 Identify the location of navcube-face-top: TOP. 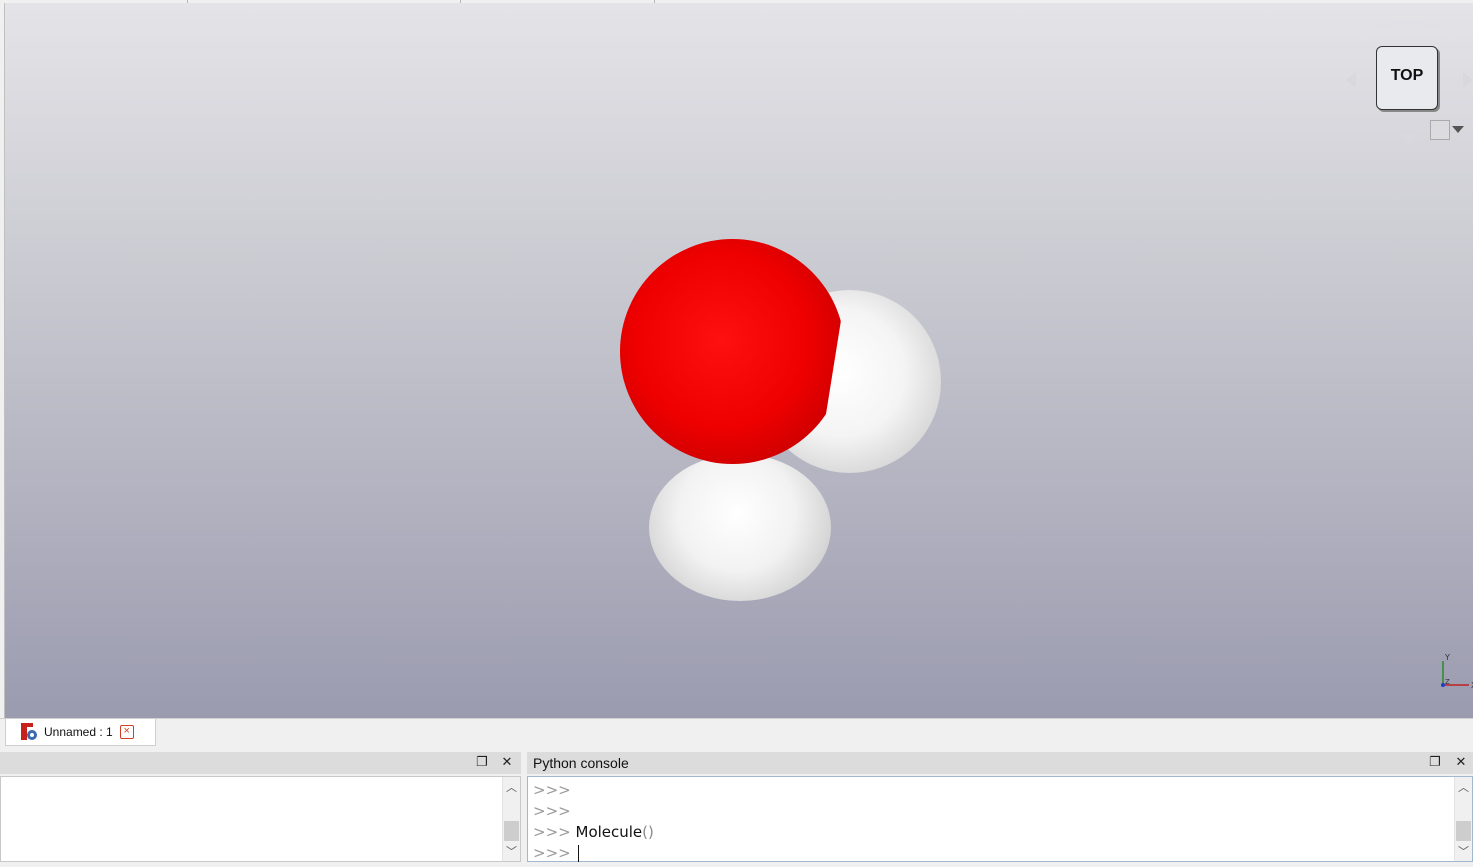
(1407, 78).